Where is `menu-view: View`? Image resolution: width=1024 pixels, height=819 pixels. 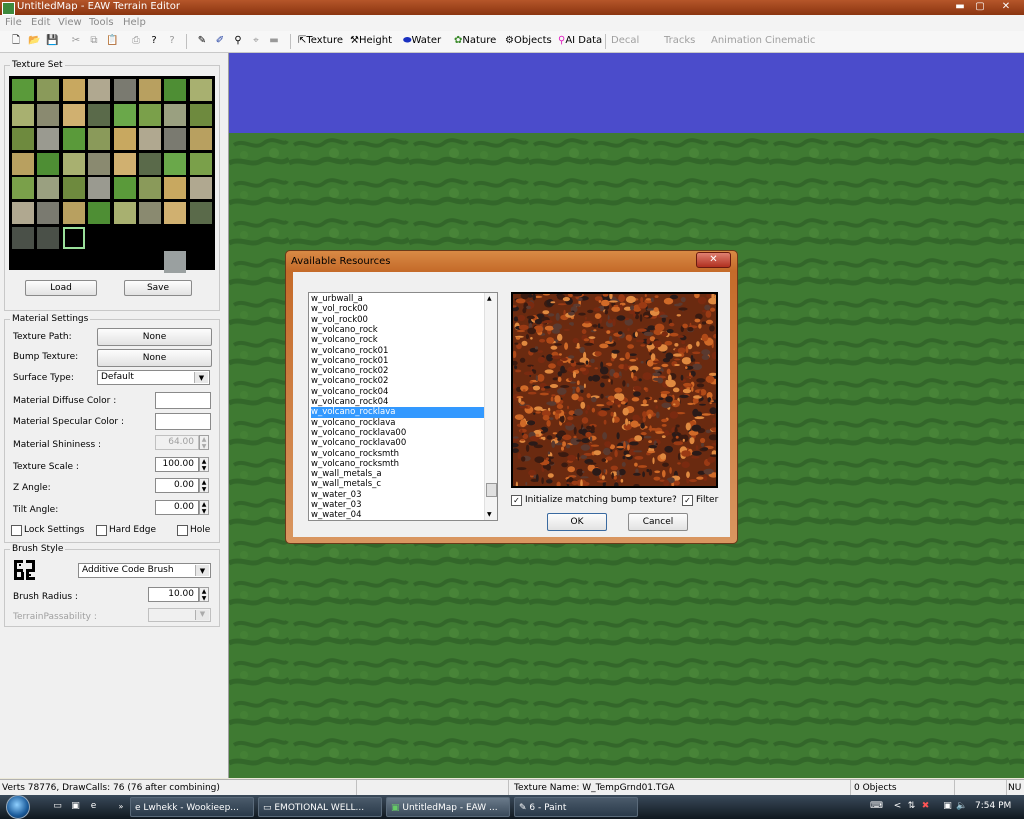 menu-view: View is located at coordinates (70, 22).